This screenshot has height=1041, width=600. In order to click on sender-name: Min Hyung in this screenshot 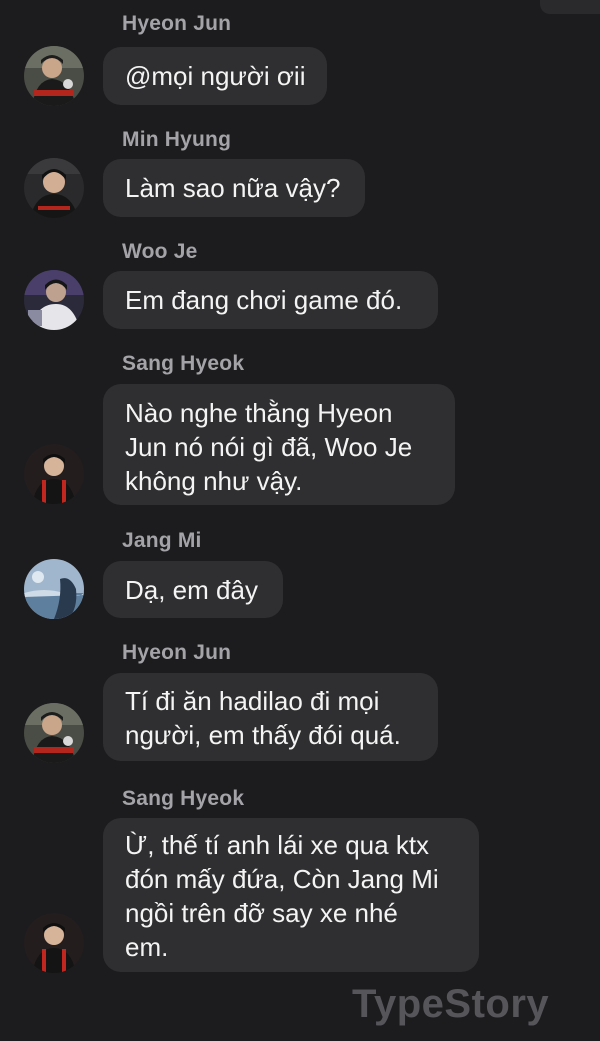, I will do `click(177, 139)`.